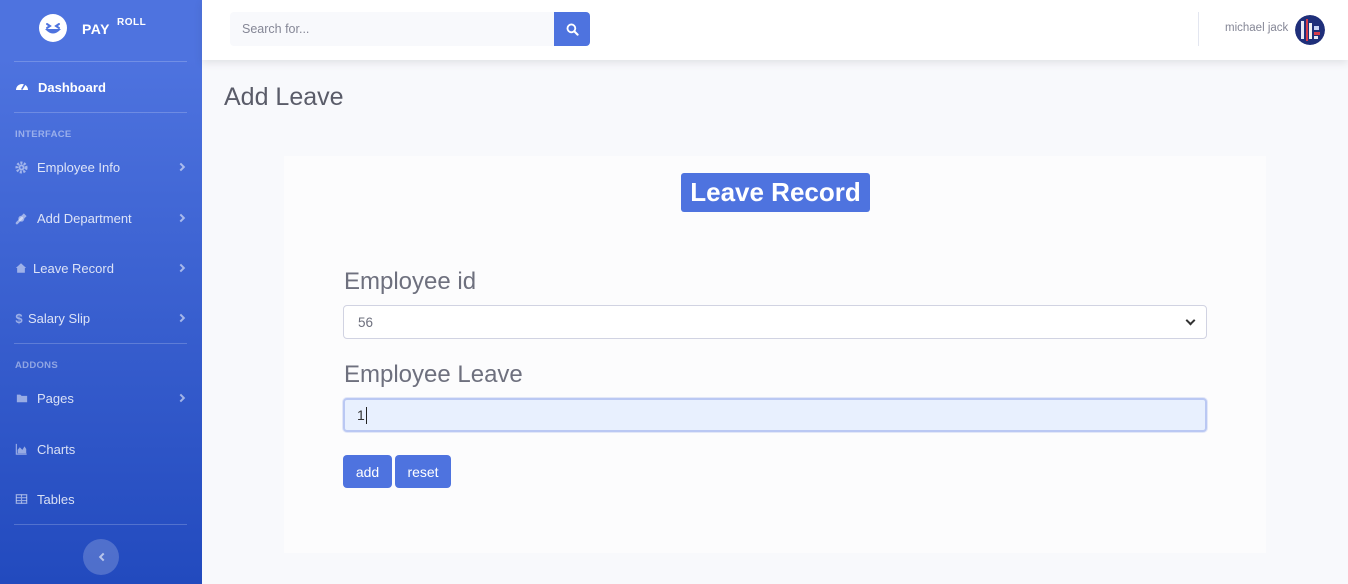 This screenshot has width=1348, height=584. What do you see at coordinates (36, 365) in the screenshot?
I see `sidebar-heading-addons: ADDONS` at bounding box center [36, 365].